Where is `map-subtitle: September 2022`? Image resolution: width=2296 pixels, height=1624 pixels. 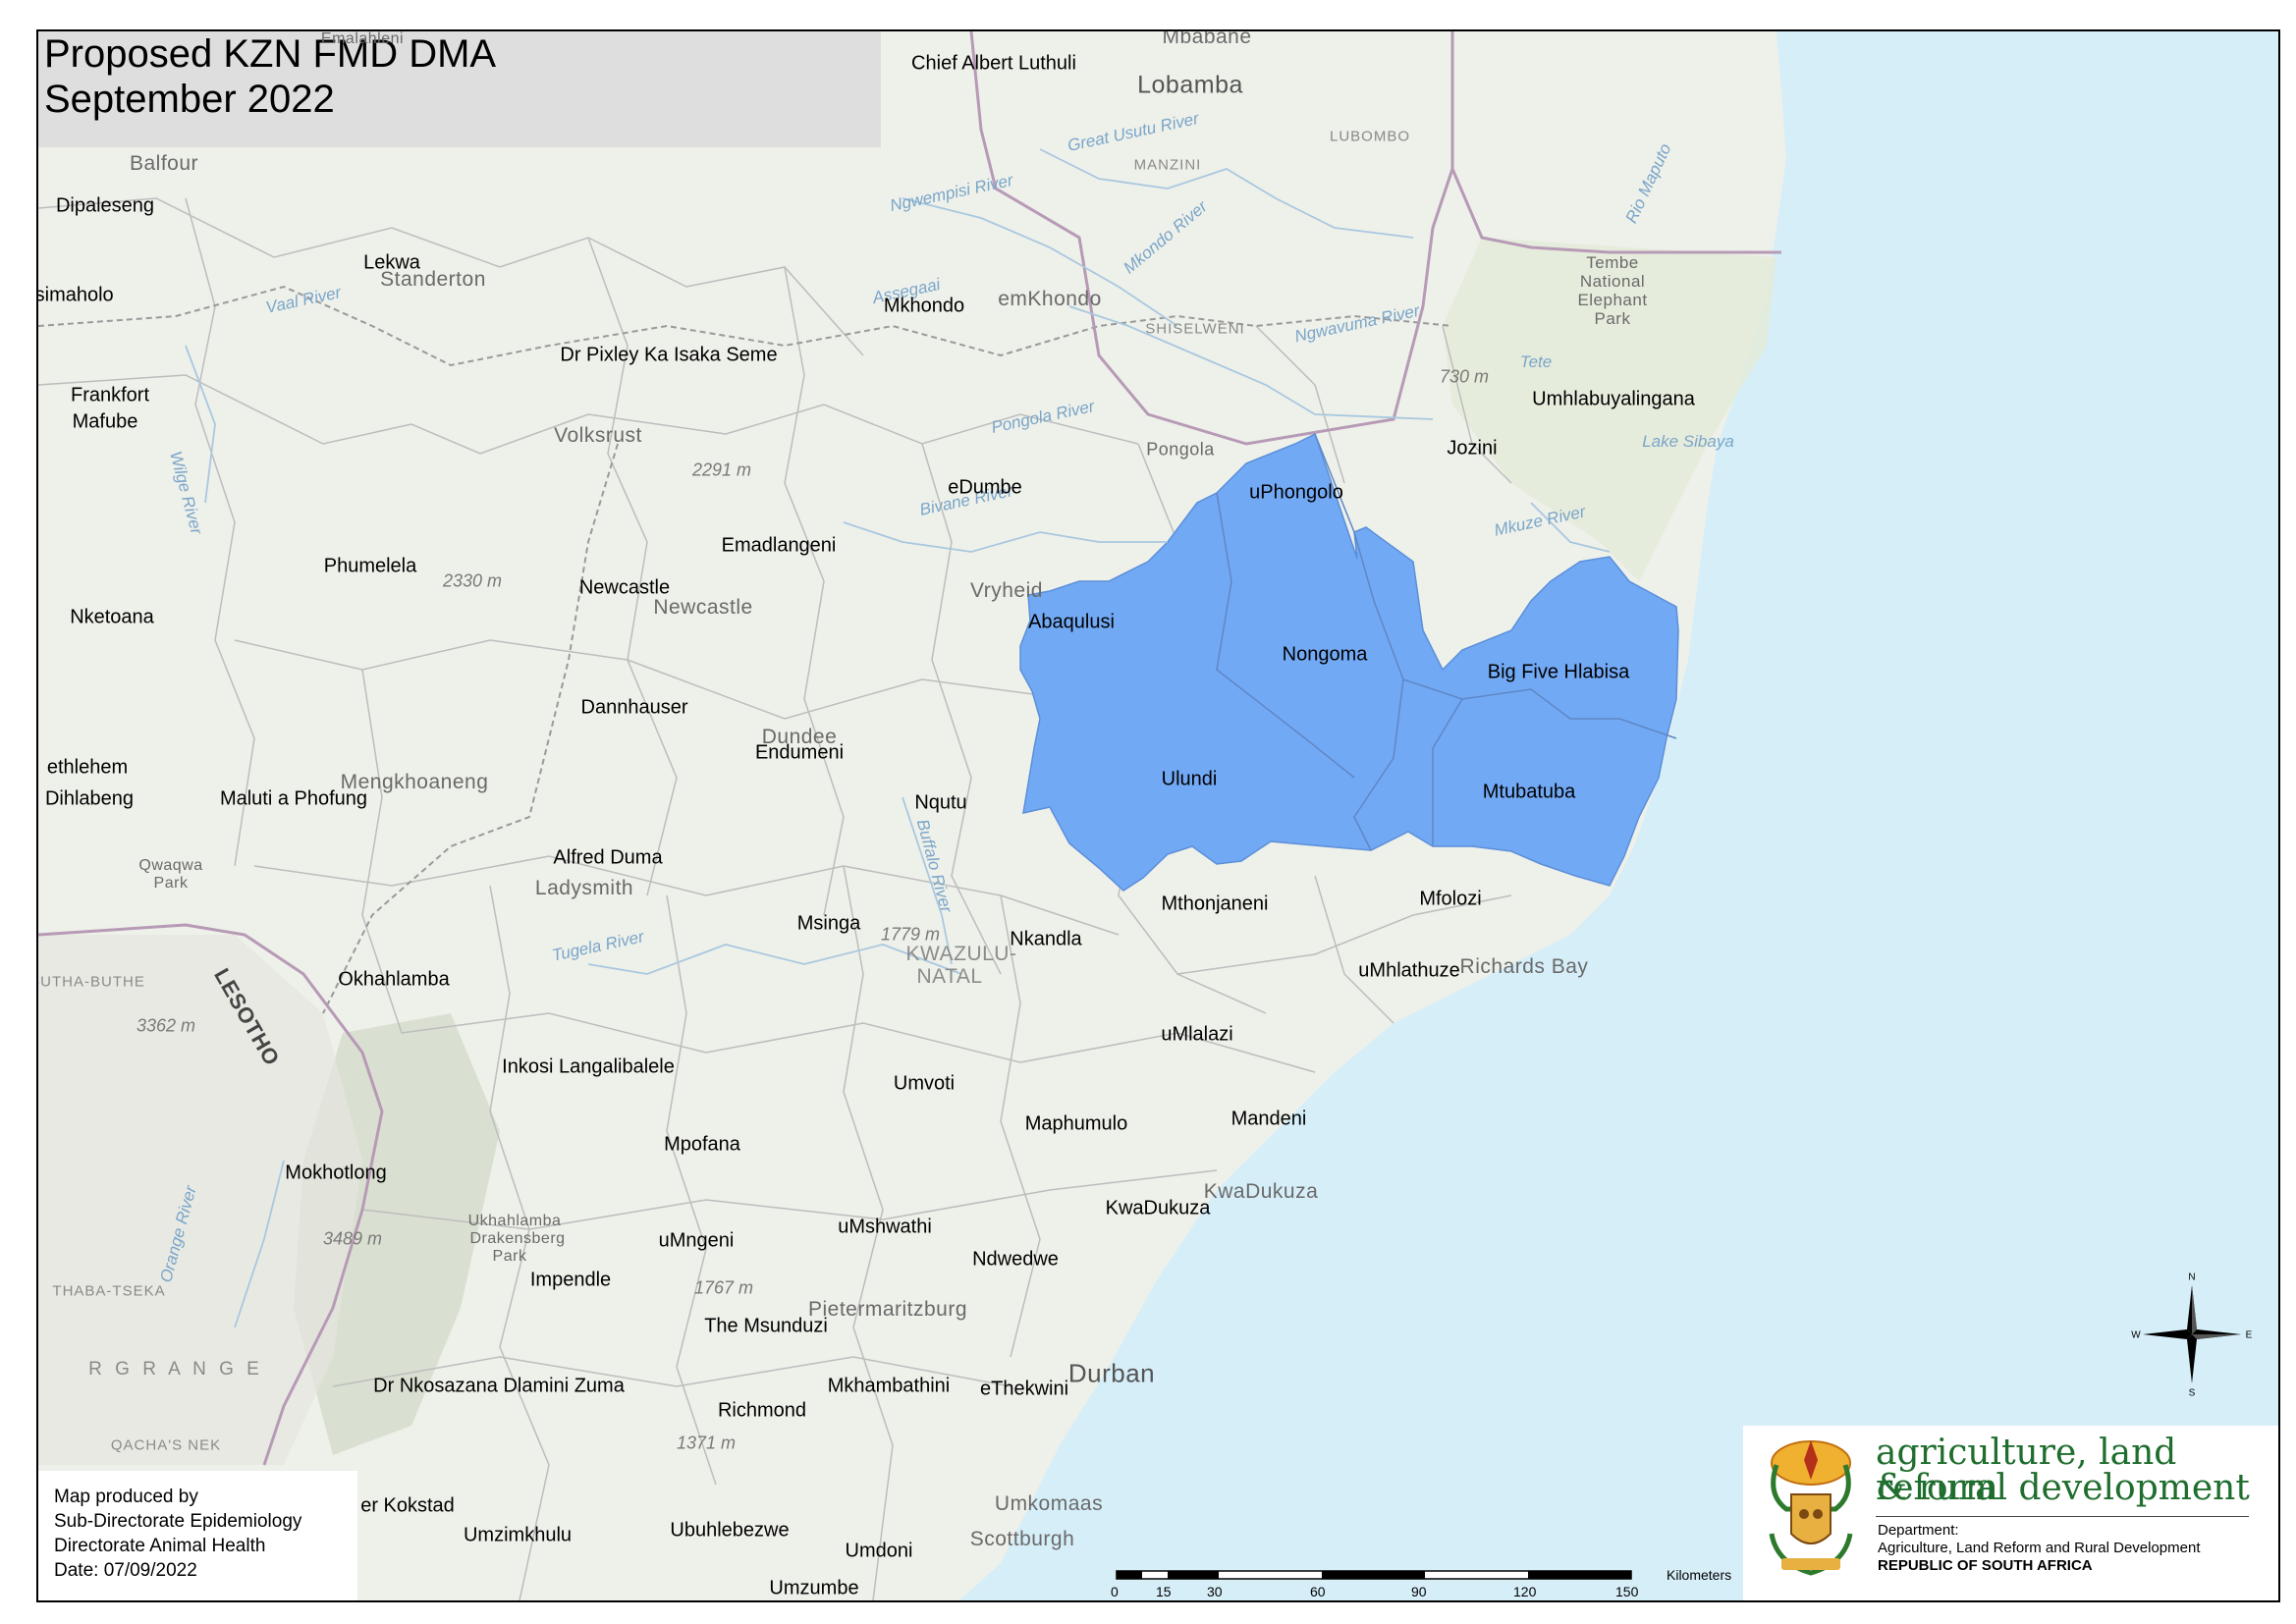
map-subtitle: September 2022 is located at coordinates (189, 99).